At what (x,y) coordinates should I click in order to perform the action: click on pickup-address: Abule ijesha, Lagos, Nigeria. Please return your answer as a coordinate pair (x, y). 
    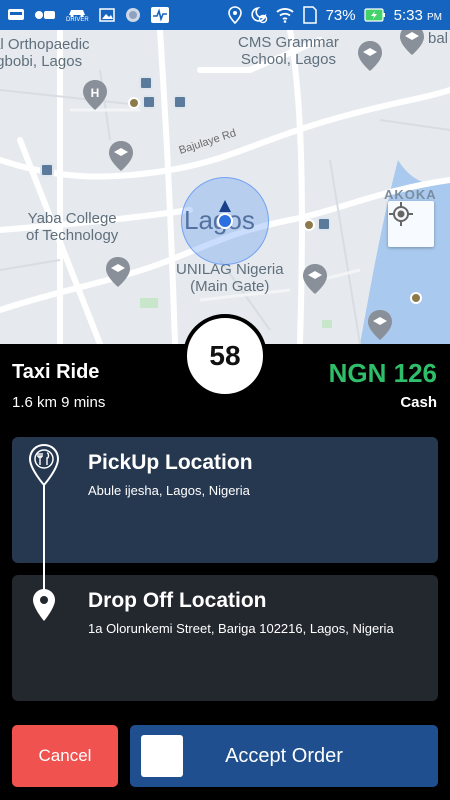
    Looking at the image, I should click on (169, 490).